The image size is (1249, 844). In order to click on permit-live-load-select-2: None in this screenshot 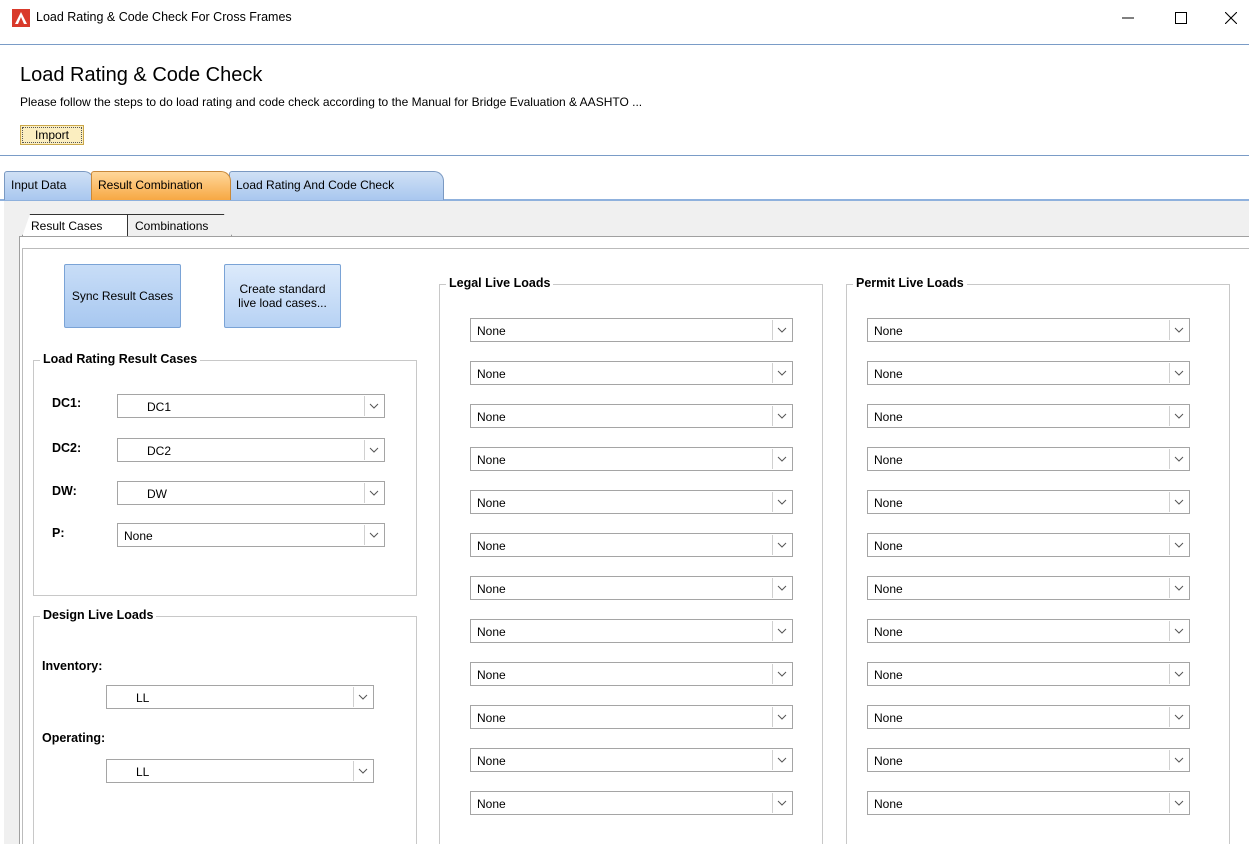, I will do `click(1028, 373)`.